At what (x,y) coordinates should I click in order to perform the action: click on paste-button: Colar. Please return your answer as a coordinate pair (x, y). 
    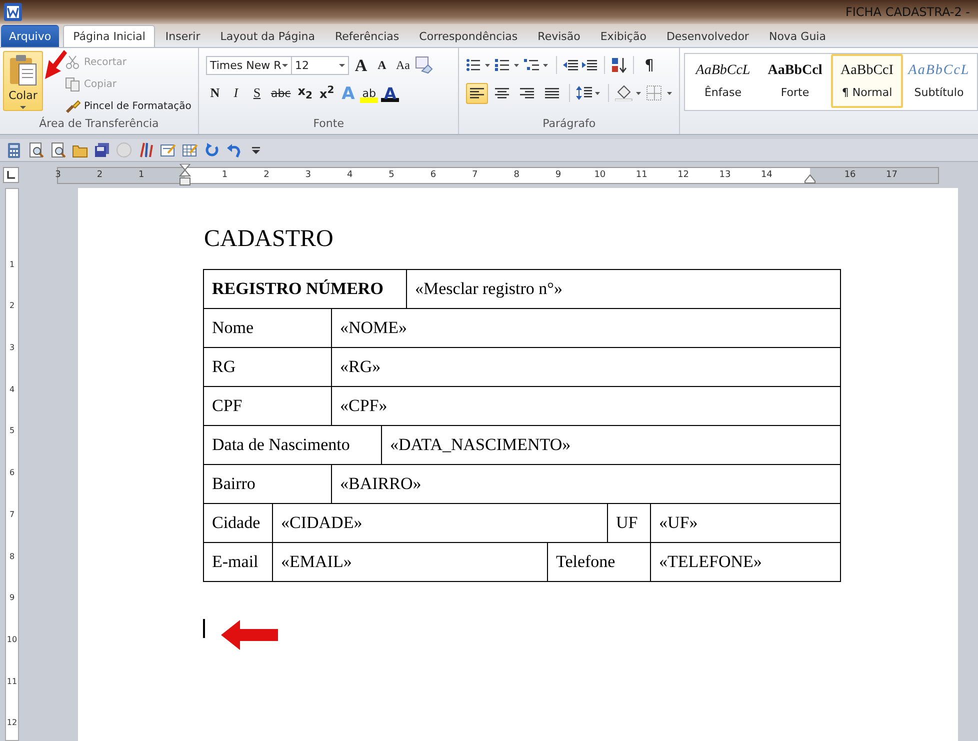
    Looking at the image, I should click on (23, 81).